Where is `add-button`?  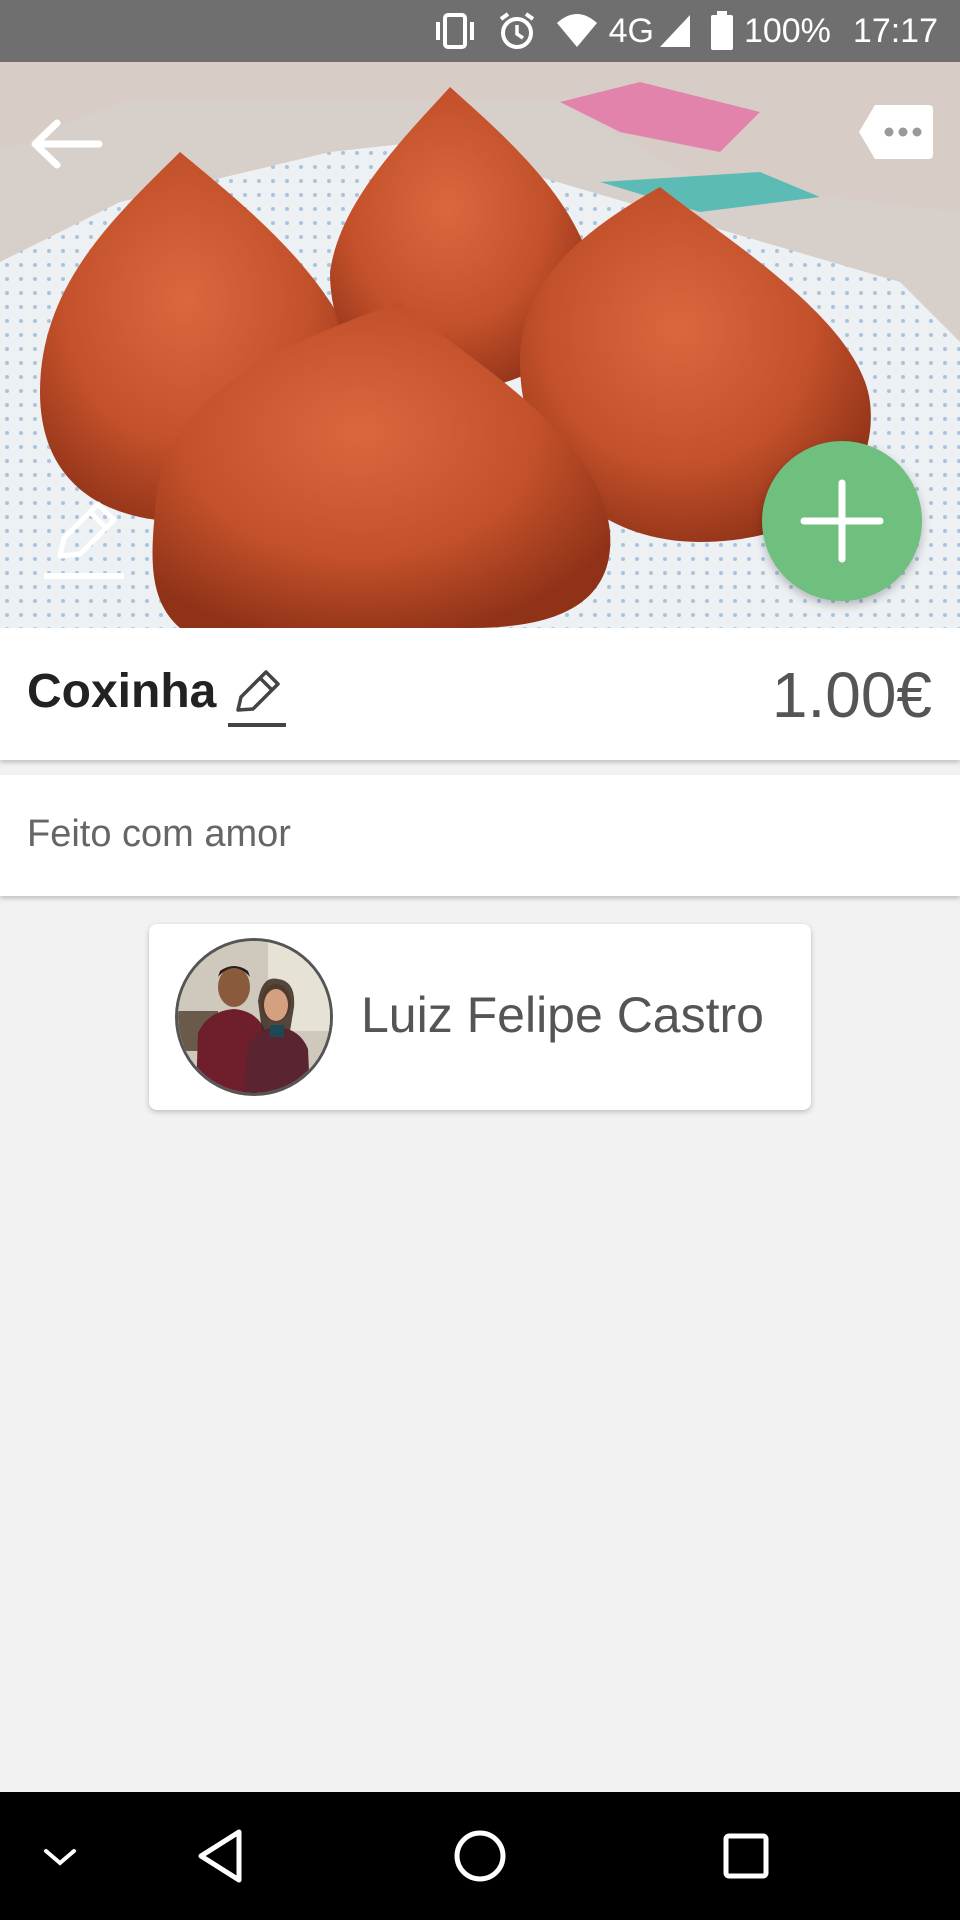
add-button is located at coordinates (842, 521).